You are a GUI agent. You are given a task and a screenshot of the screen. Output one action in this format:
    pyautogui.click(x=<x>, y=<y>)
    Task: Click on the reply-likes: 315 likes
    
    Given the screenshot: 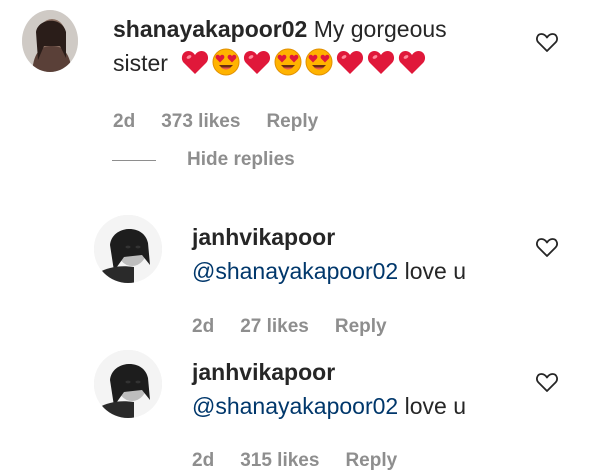 What is the action you would take?
    pyautogui.click(x=279, y=460)
    